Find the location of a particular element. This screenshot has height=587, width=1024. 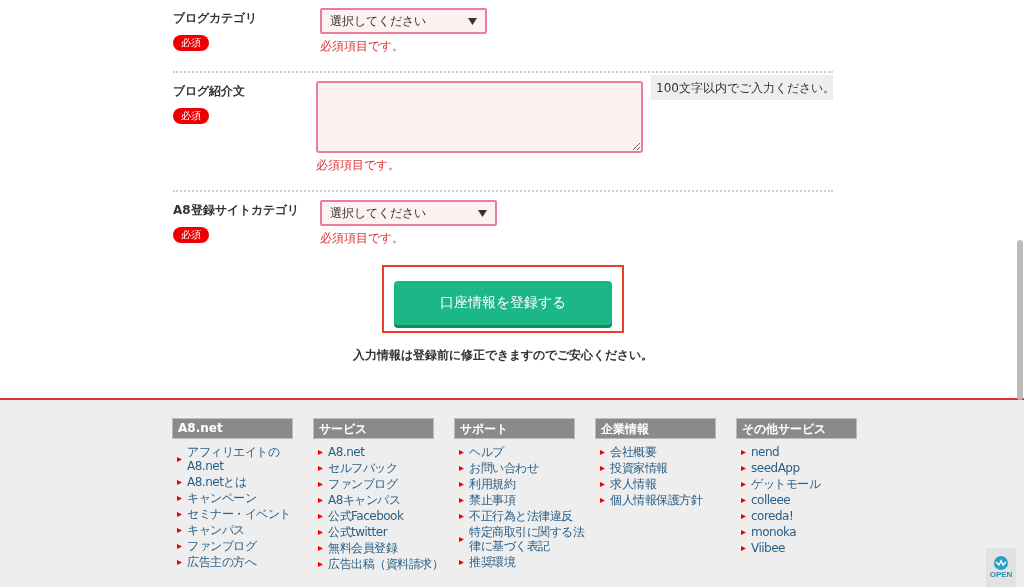

text-area is located at coordinates (479, 117).